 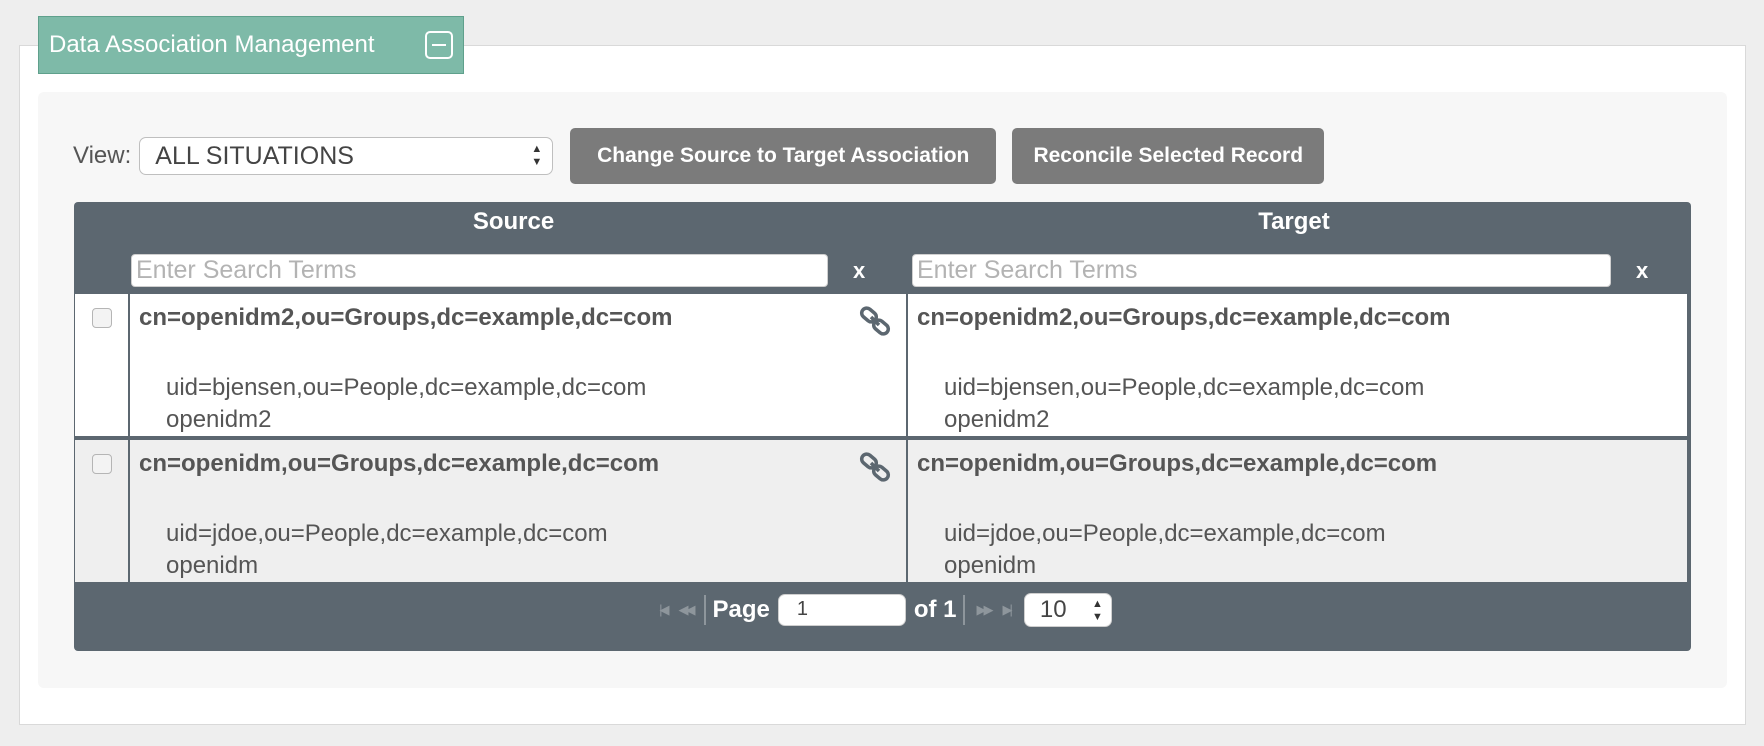 What do you see at coordinates (741, 609) in the screenshot?
I see `page-label: Page` at bounding box center [741, 609].